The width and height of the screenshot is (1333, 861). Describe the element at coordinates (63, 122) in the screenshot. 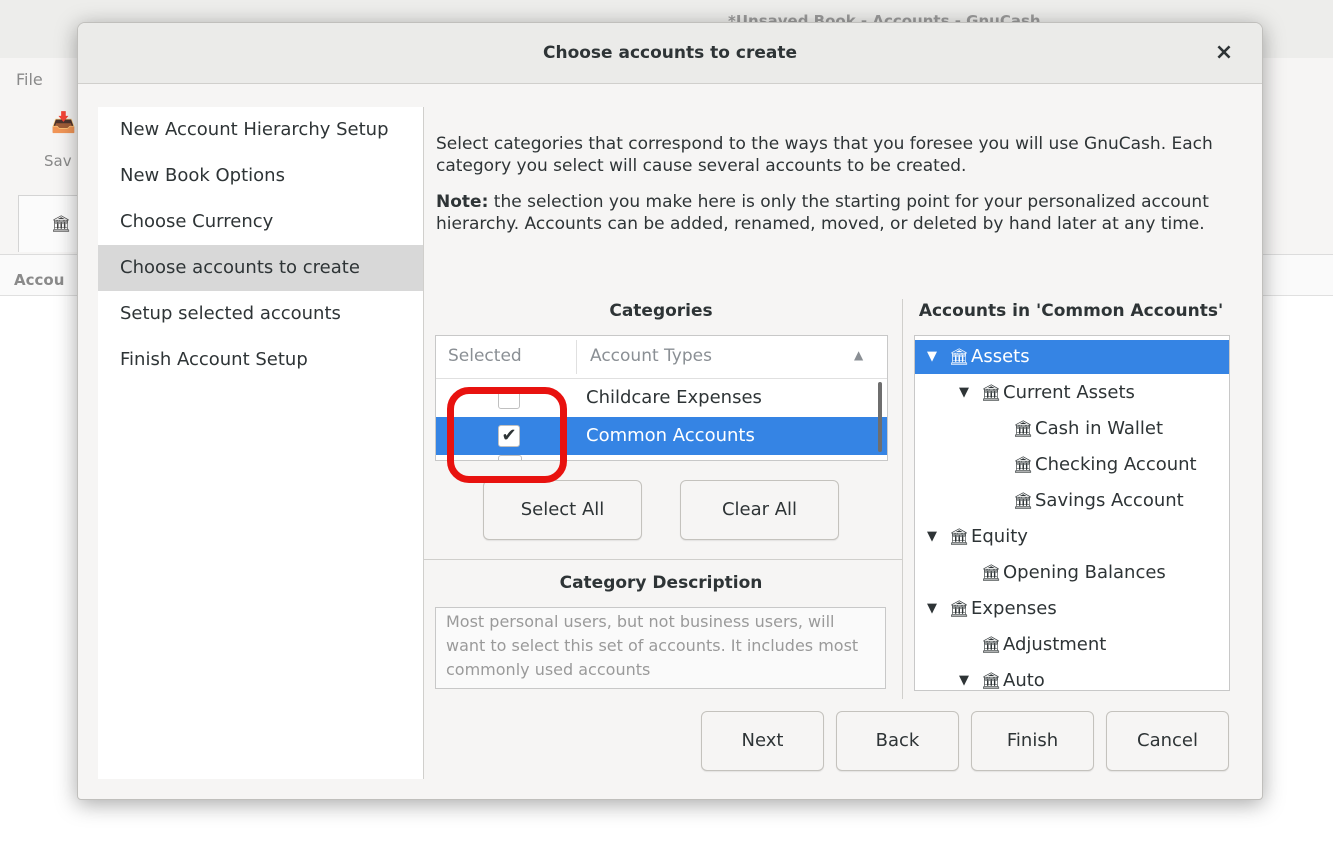

I see `save-icon: 📥` at that location.